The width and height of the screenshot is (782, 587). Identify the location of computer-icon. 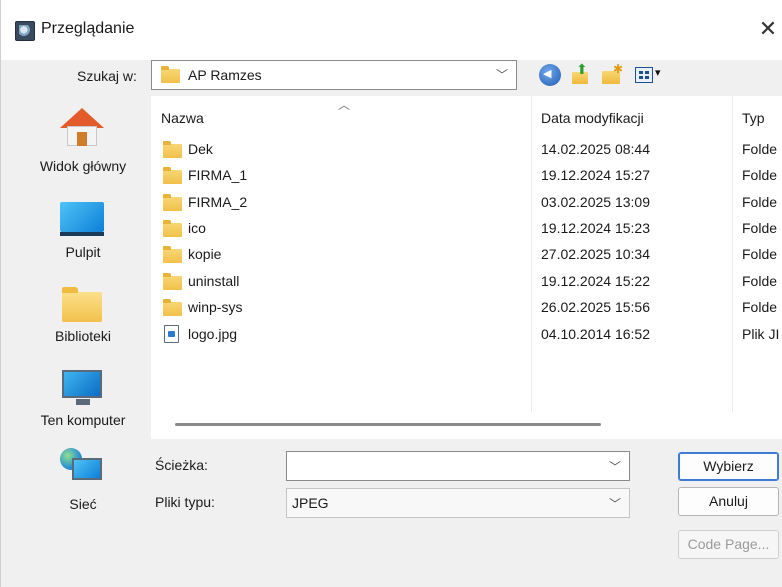
(82, 387).